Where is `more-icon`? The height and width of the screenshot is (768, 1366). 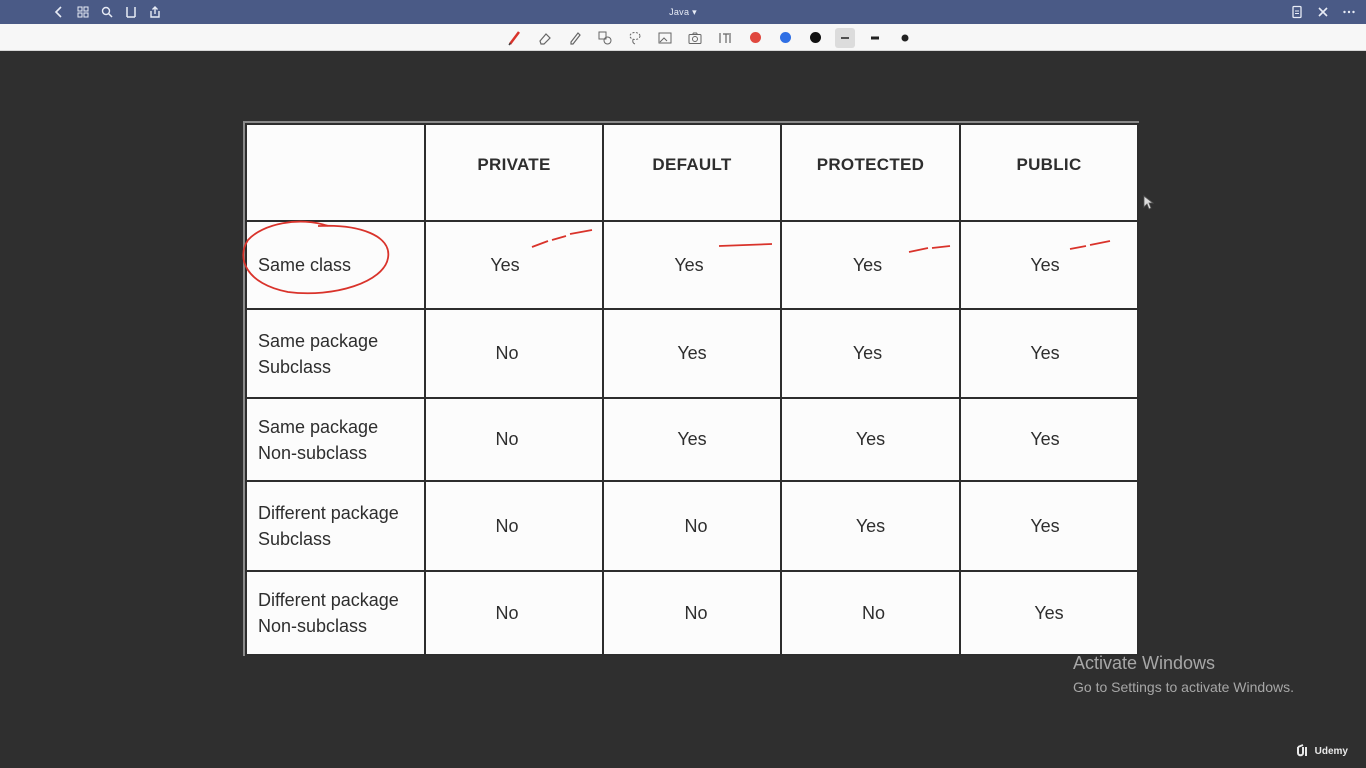
more-icon is located at coordinates (1349, 12).